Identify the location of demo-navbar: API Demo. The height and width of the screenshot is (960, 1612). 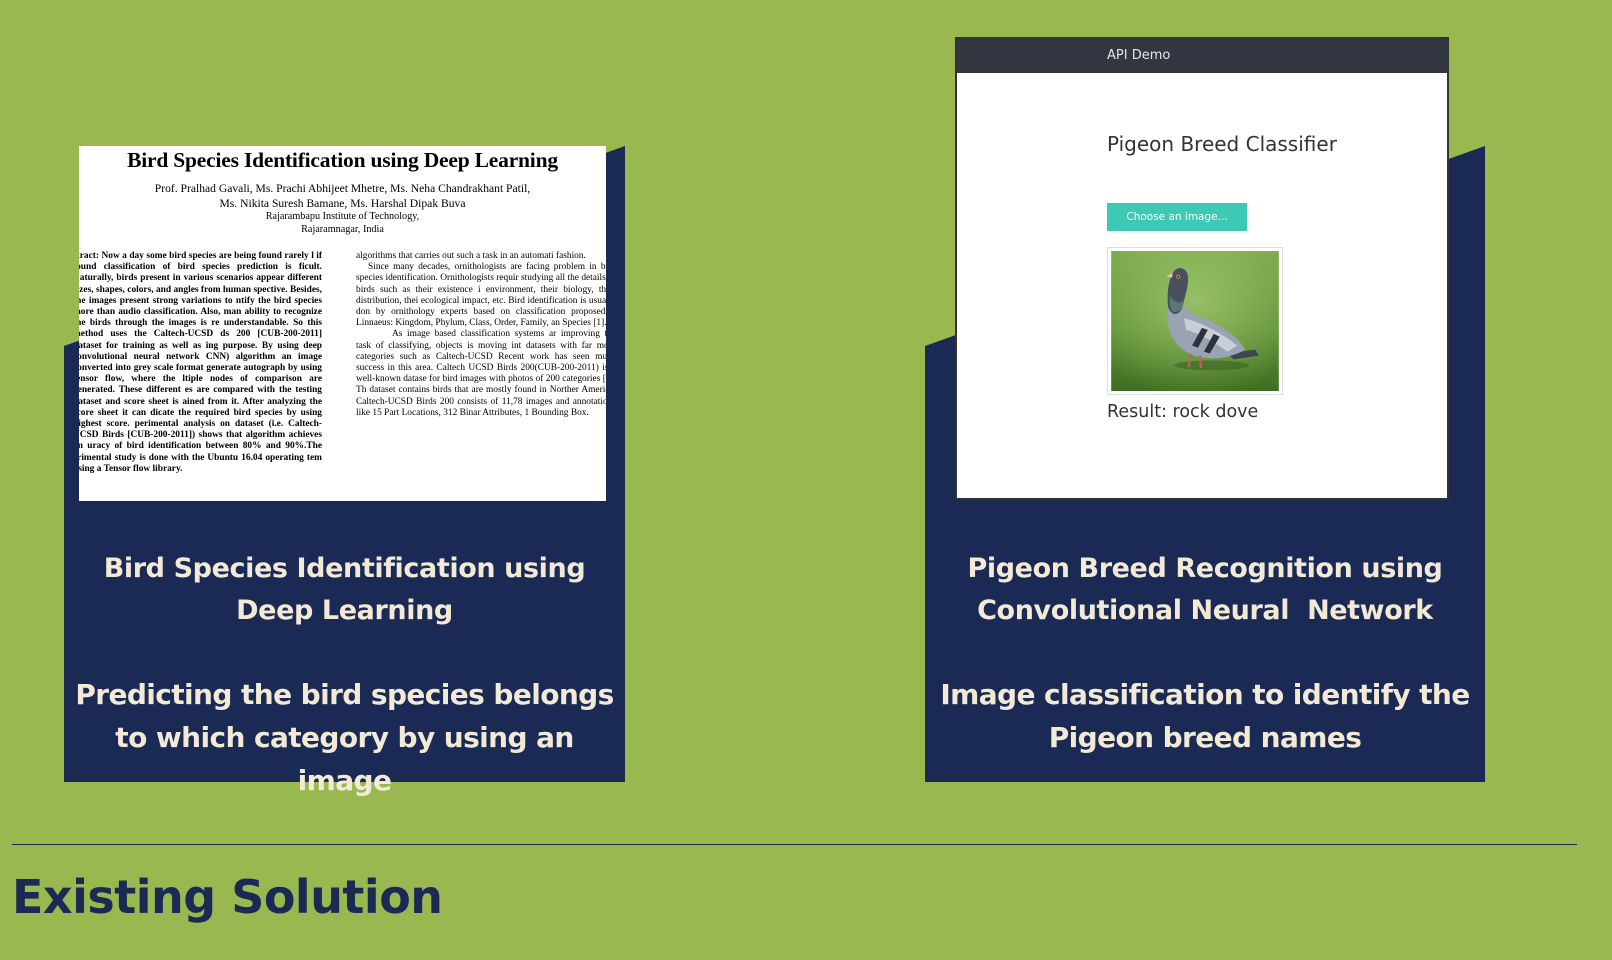
(1202, 56).